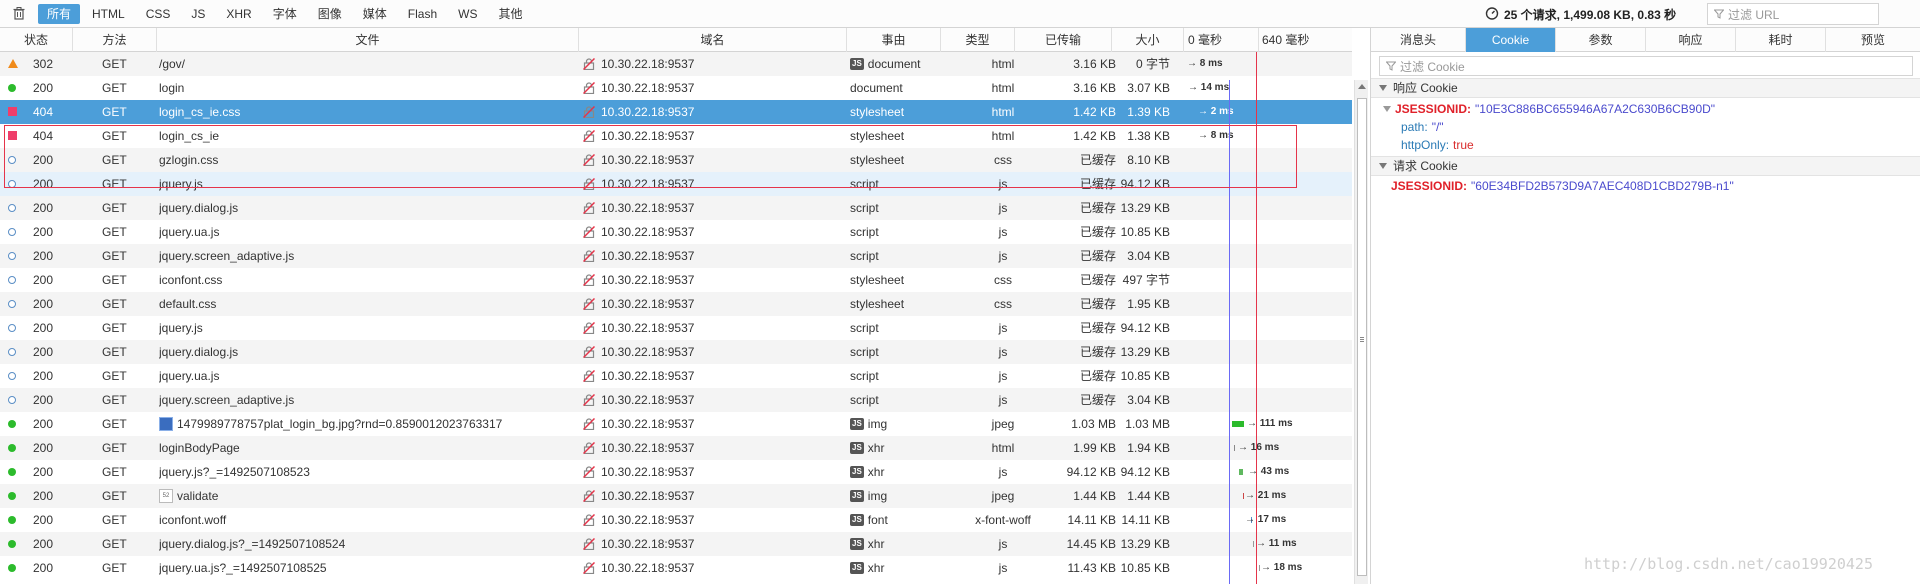 Image resolution: width=1920 pixels, height=584 pixels. I want to click on request-list-scrollbar, so click(1361, 332).